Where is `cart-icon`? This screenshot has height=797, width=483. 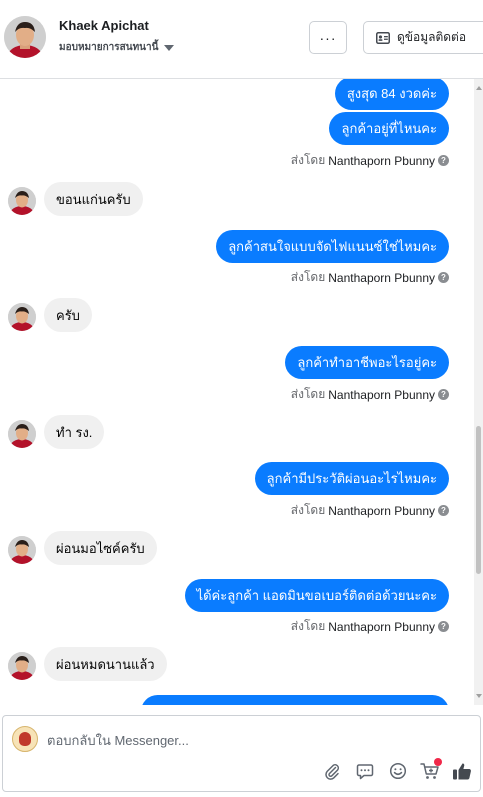
cart-icon is located at coordinates (430, 770).